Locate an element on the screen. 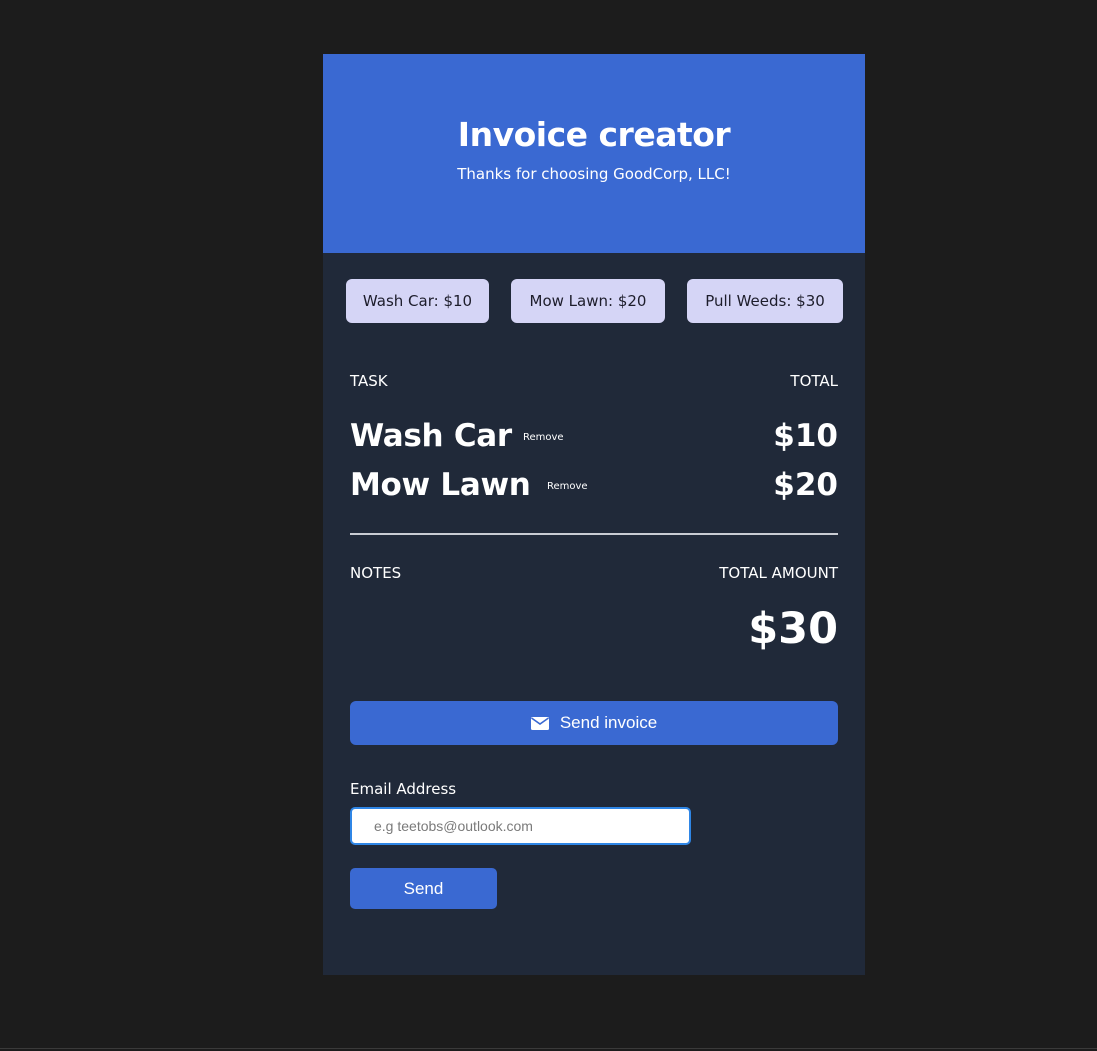  send-button: Send is located at coordinates (423, 888).